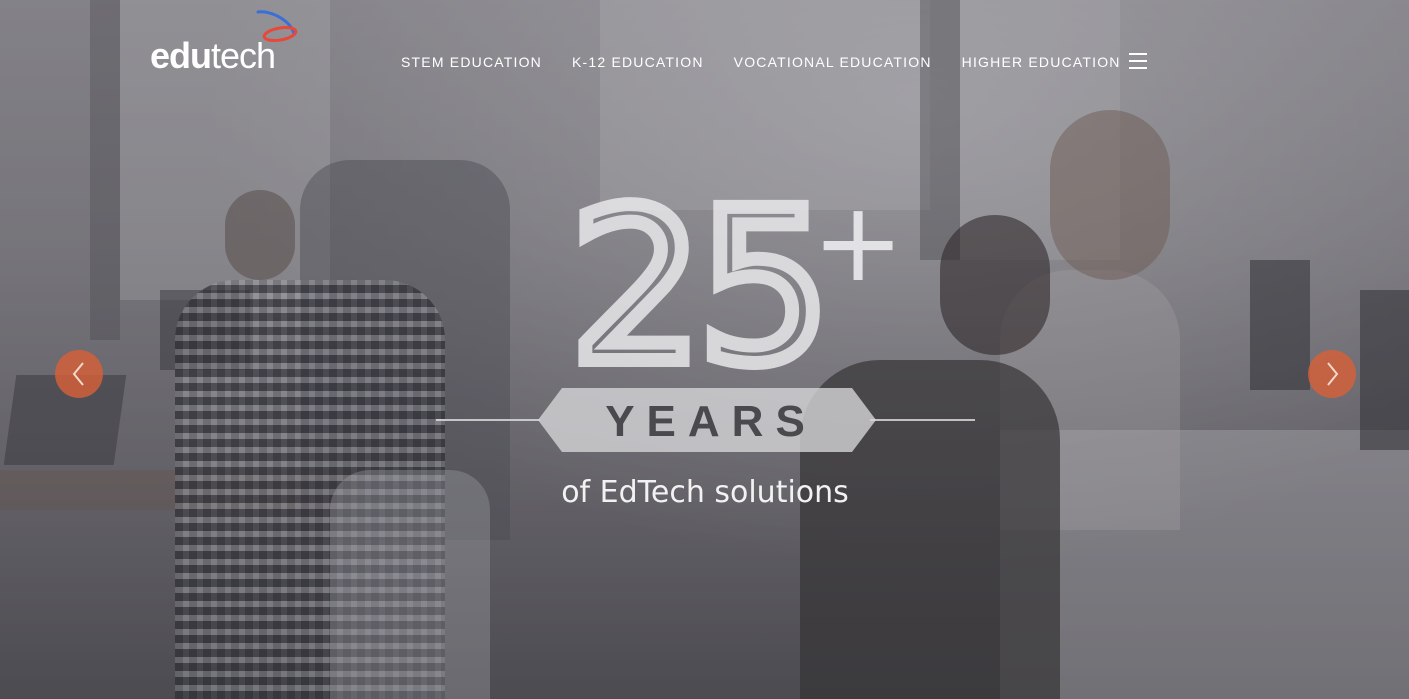 The image size is (1409, 699). What do you see at coordinates (711, 421) in the screenshot?
I see `years-label: YEARS` at bounding box center [711, 421].